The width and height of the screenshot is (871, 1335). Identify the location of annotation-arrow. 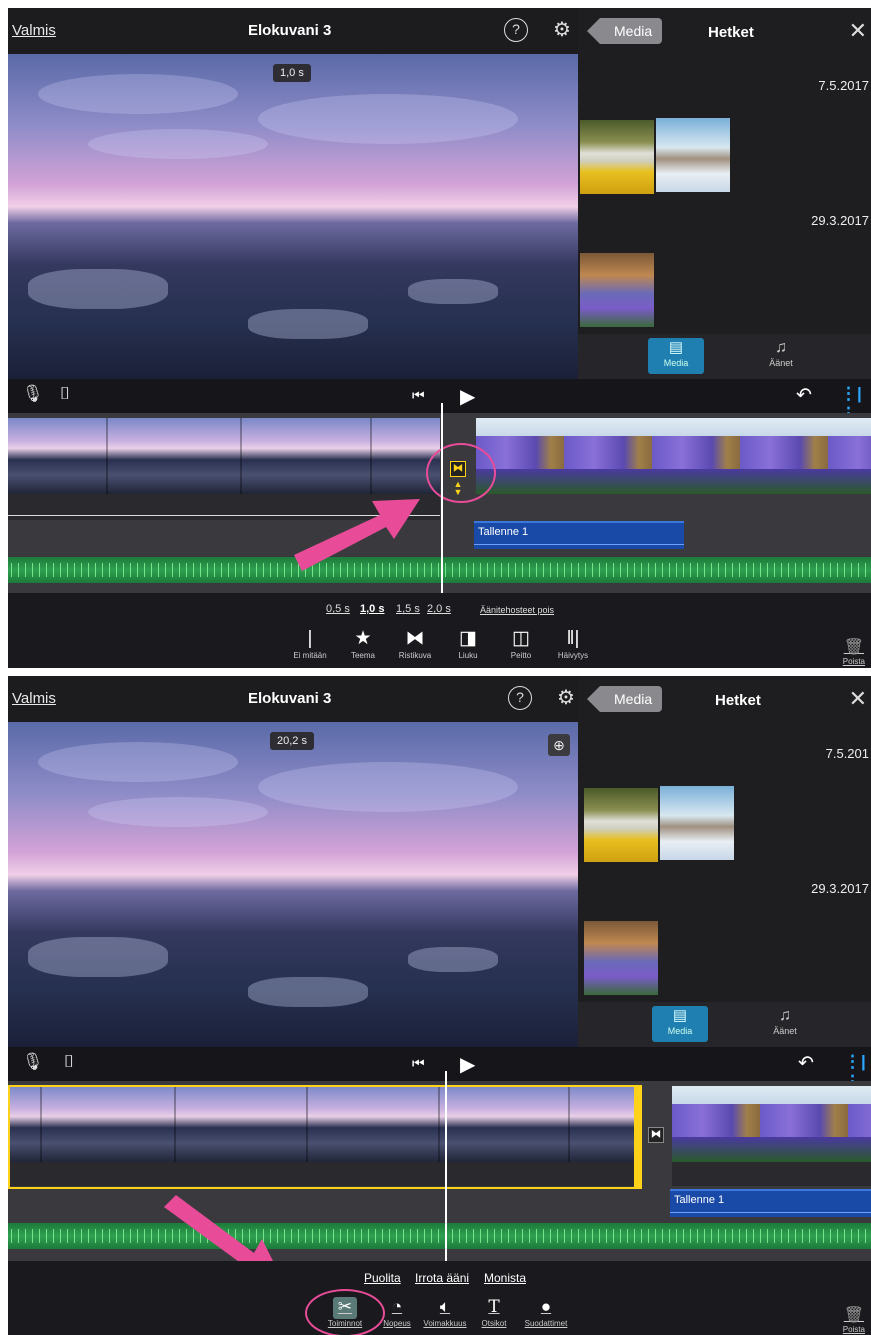
(357, 535).